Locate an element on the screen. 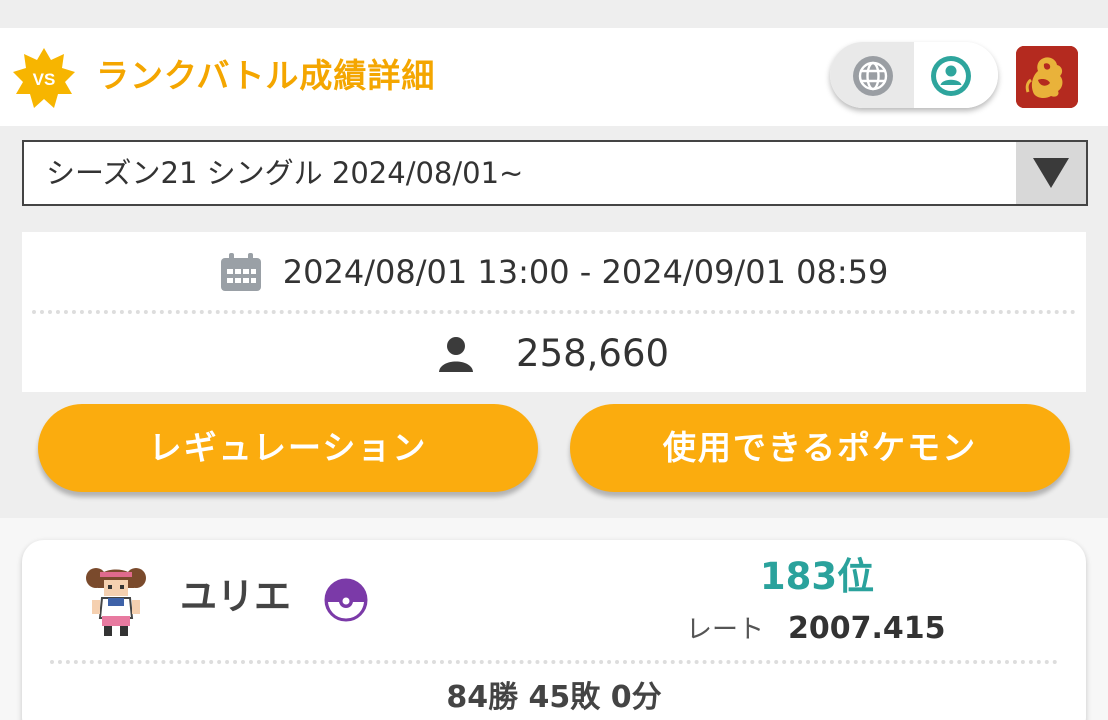 This screenshot has width=1108, height=720. season-period-row: 2024/08/01 13:00 - 2024/09/01 08:59 is located at coordinates (554, 272).